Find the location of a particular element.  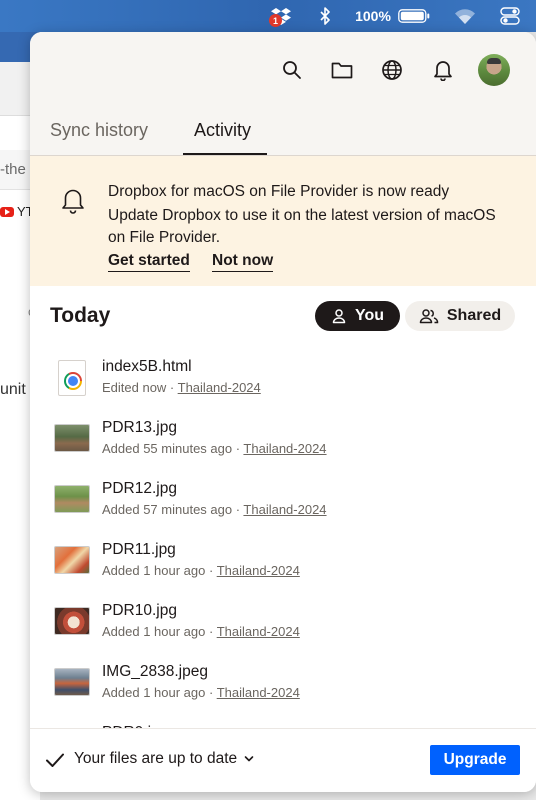

tab-activity: Activity is located at coordinates (222, 130).